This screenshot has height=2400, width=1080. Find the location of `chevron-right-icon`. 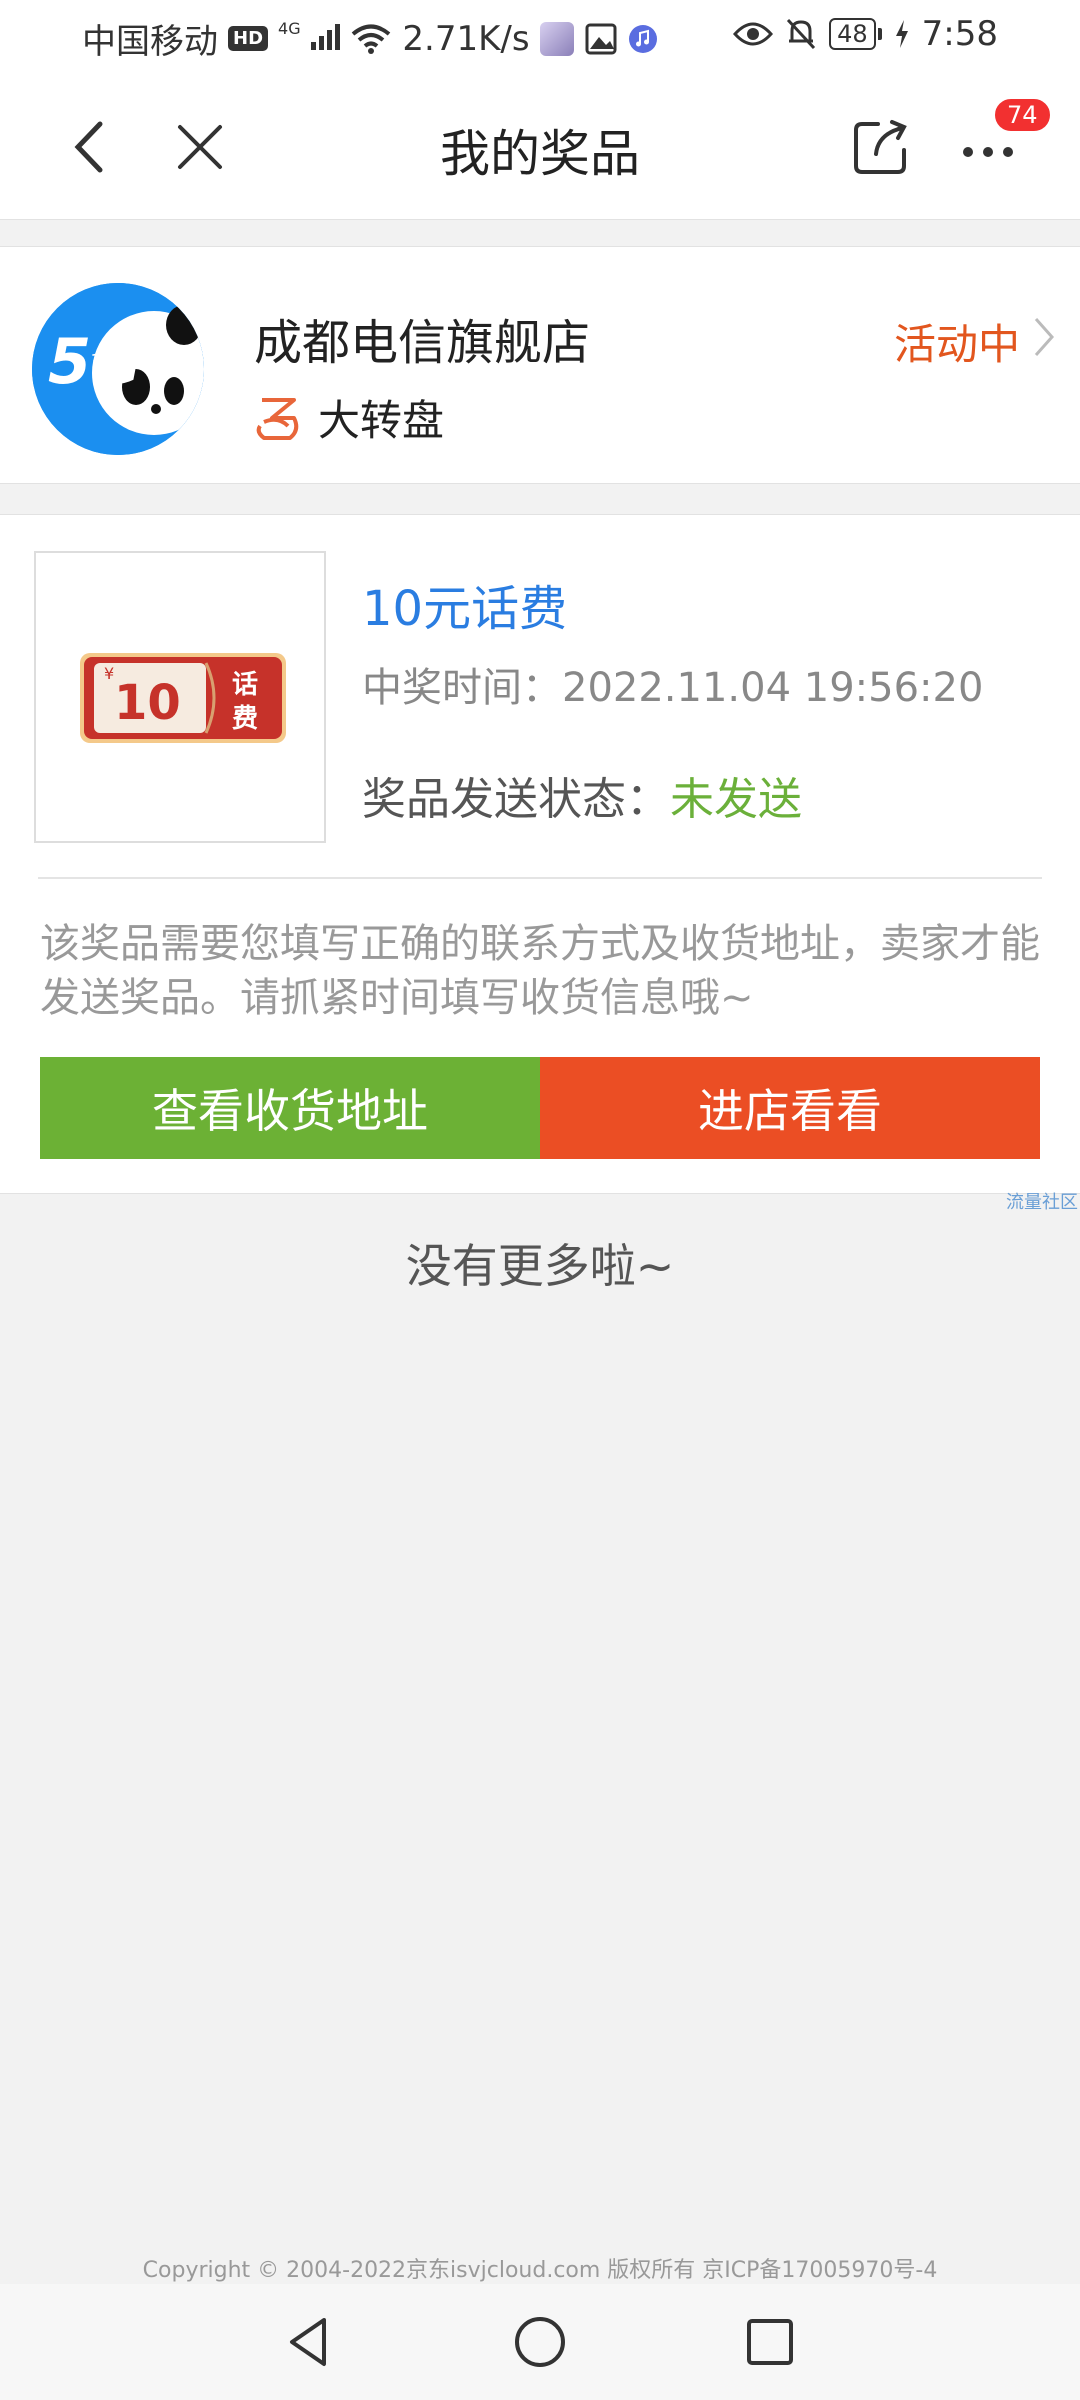

chevron-right-icon is located at coordinates (1044, 337).